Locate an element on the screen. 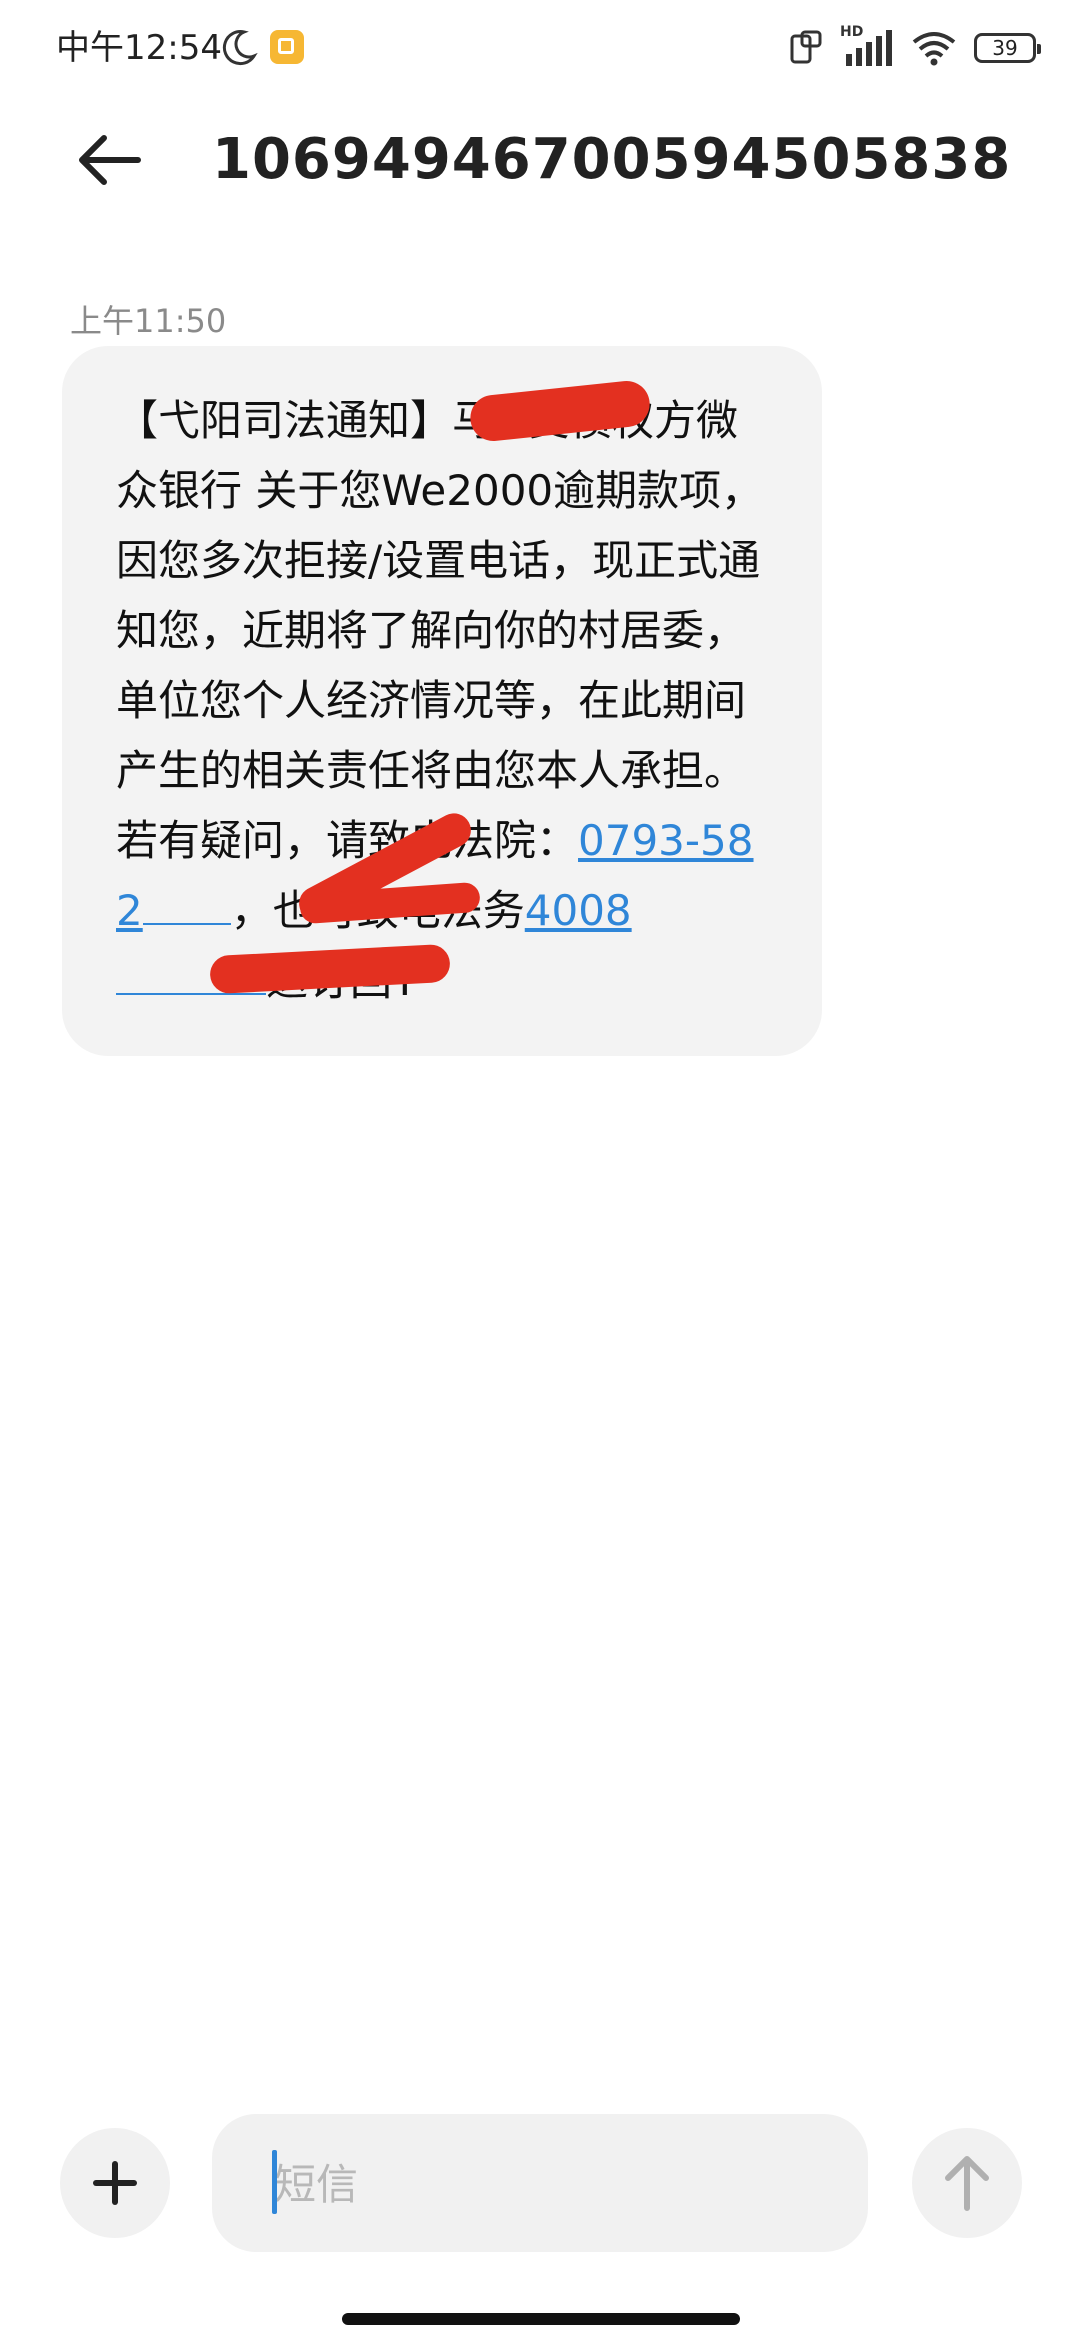  notes-app-icon is located at coordinates (287, 47).